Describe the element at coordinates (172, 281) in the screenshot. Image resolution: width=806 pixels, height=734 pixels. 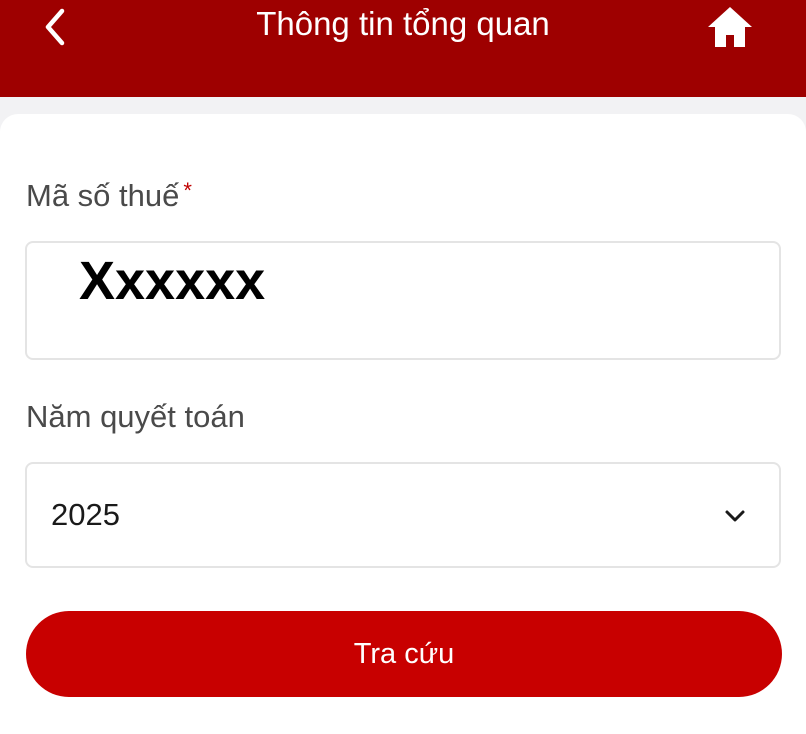
I see `tax-code-value: Xxxxxx` at that location.